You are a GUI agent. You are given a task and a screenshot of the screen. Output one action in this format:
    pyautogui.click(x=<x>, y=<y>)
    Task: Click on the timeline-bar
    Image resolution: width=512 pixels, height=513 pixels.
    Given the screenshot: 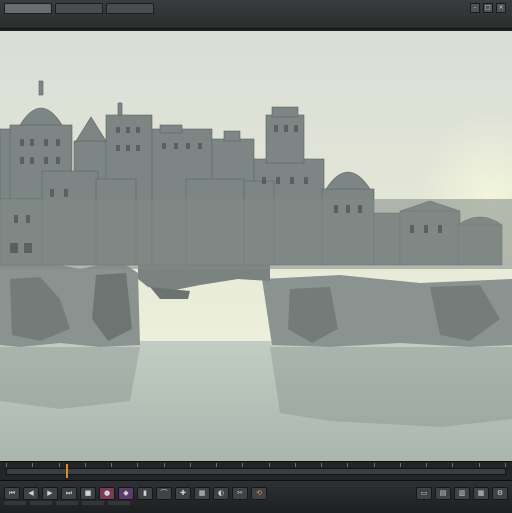 What is the action you would take?
    pyautogui.click(x=256, y=470)
    